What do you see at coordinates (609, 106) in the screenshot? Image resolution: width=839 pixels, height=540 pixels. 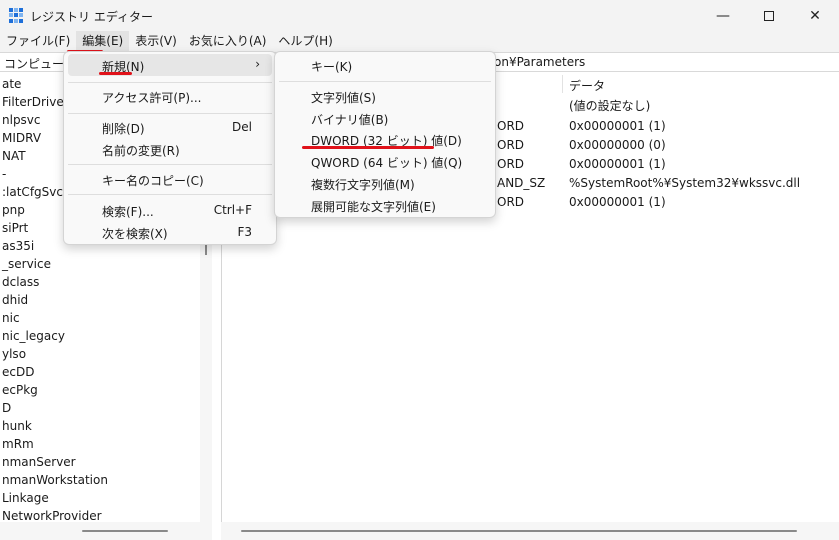 I see `value-data: (値の設定なし)` at bounding box center [609, 106].